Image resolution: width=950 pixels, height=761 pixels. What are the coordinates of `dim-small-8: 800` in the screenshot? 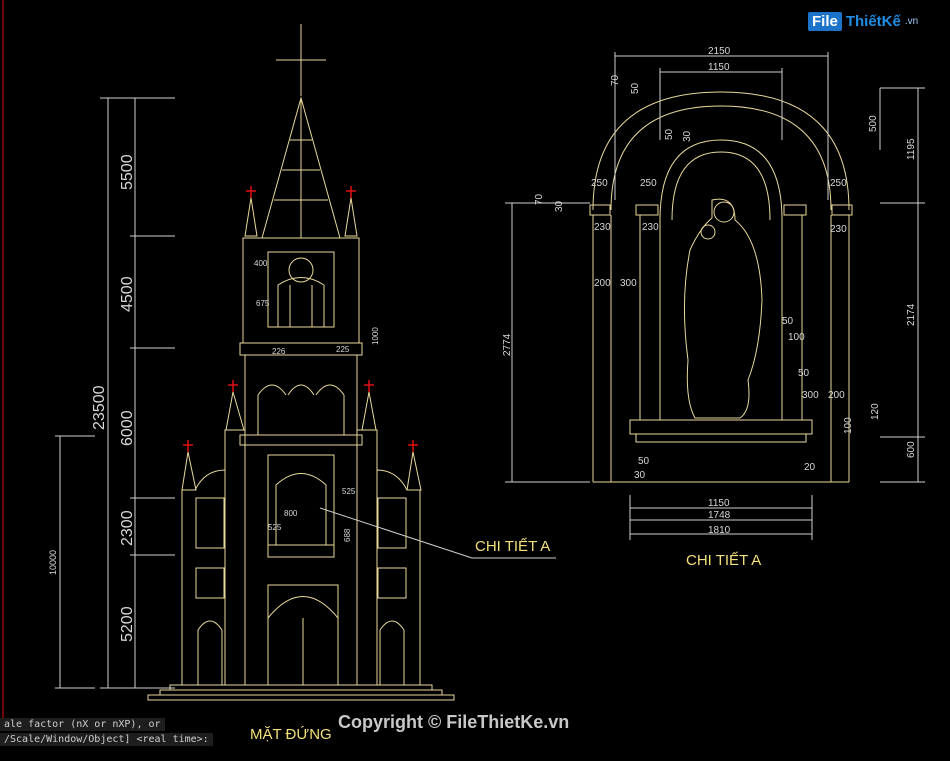 It's located at (291, 513).